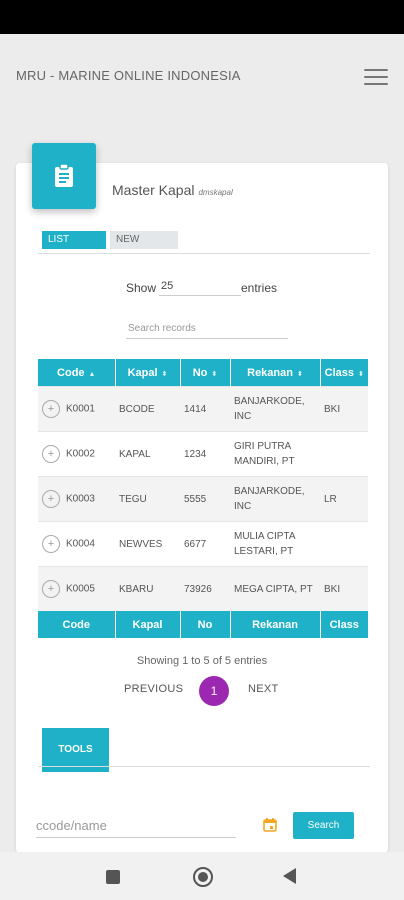 This screenshot has width=404, height=900. Describe the element at coordinates (204, 253) in the screenshot. I see `tab-divider` at that location.